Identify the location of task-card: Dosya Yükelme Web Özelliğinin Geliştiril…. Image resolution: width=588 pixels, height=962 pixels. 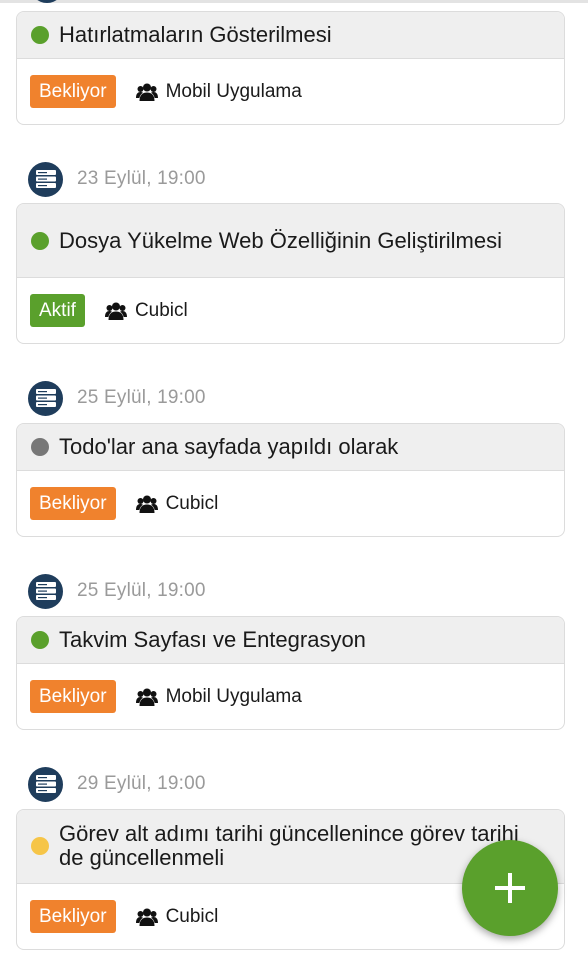
(290, 273).